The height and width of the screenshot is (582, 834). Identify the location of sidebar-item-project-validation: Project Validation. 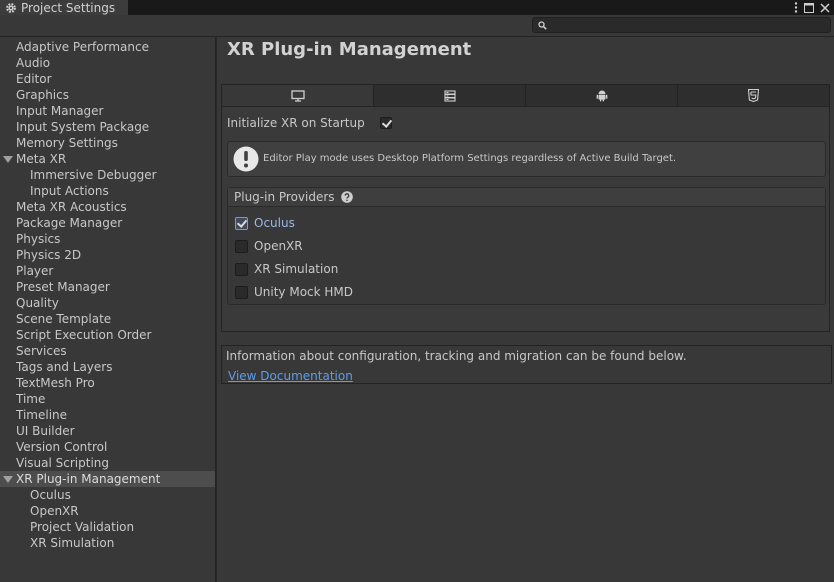
(107, 527).